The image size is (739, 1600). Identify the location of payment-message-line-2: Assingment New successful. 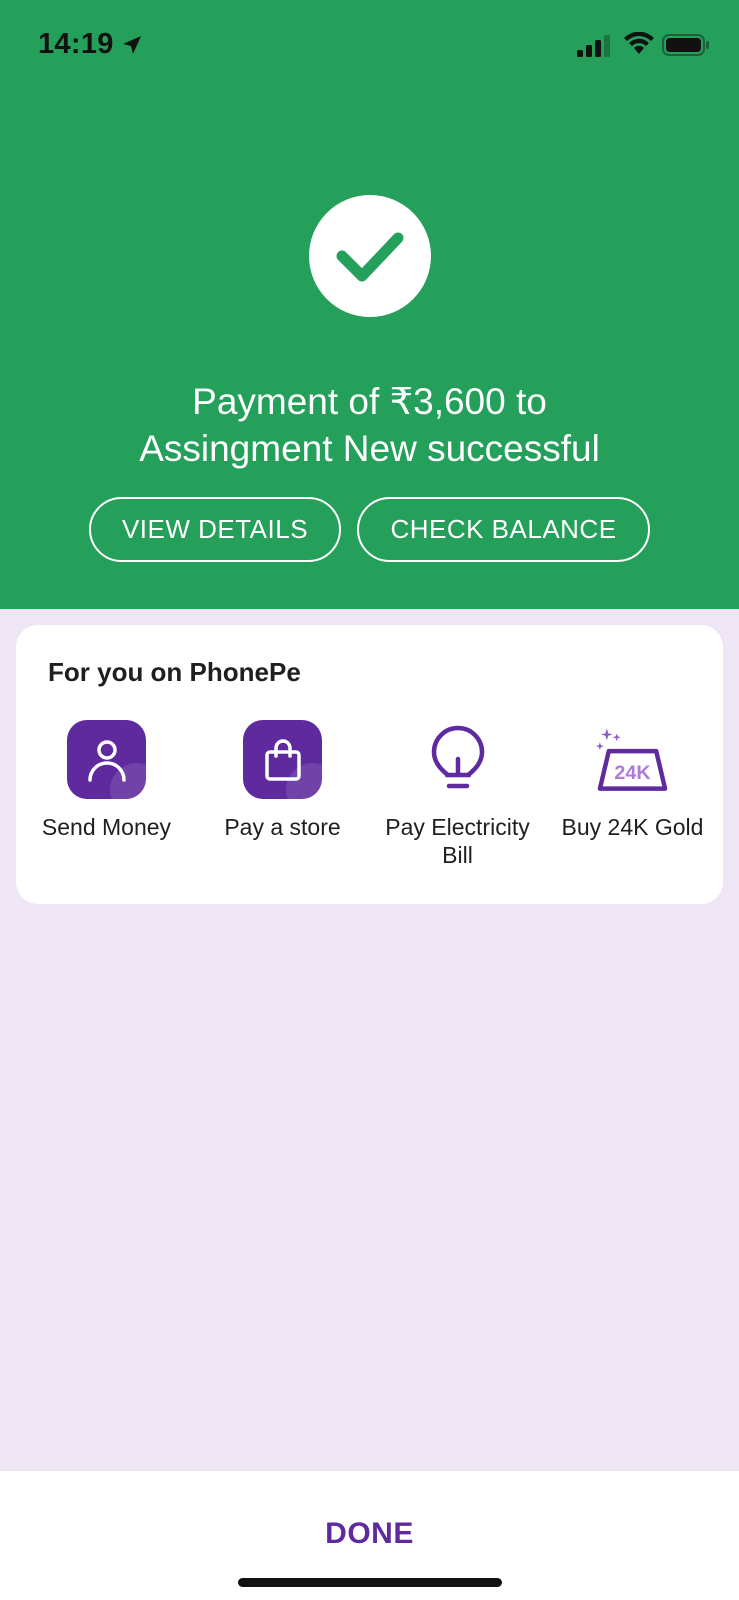
(369, 448).